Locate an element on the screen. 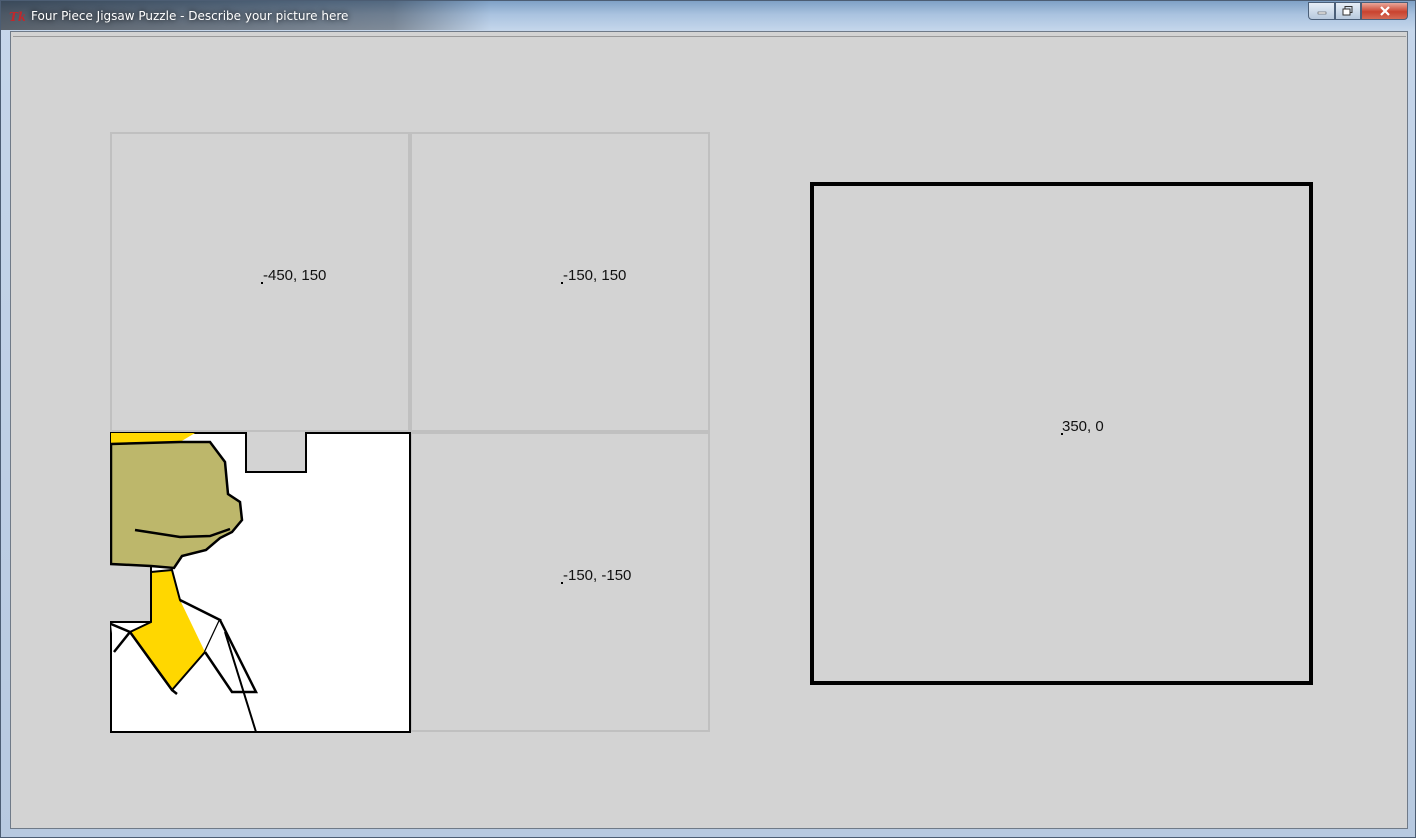 The height and width of the screenshot is (838, 1416). close-icon is located at coordinates (1384, 11).